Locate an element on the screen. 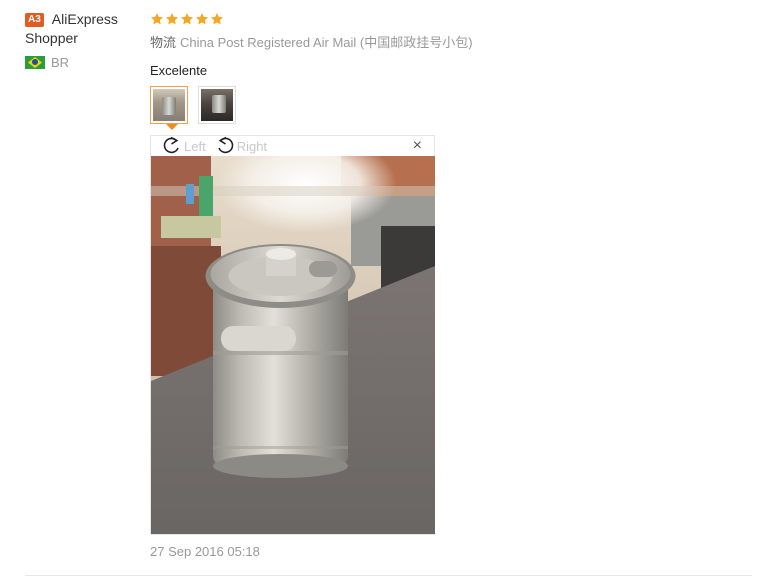  rotate-left-button: Left is located at coordinates (183, 146).